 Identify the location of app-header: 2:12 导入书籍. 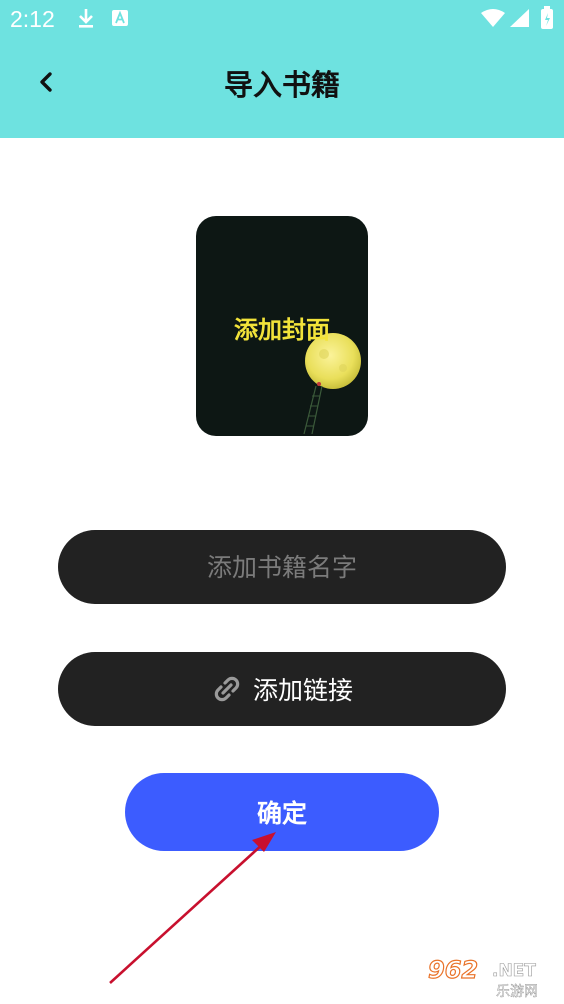
(282, 69).